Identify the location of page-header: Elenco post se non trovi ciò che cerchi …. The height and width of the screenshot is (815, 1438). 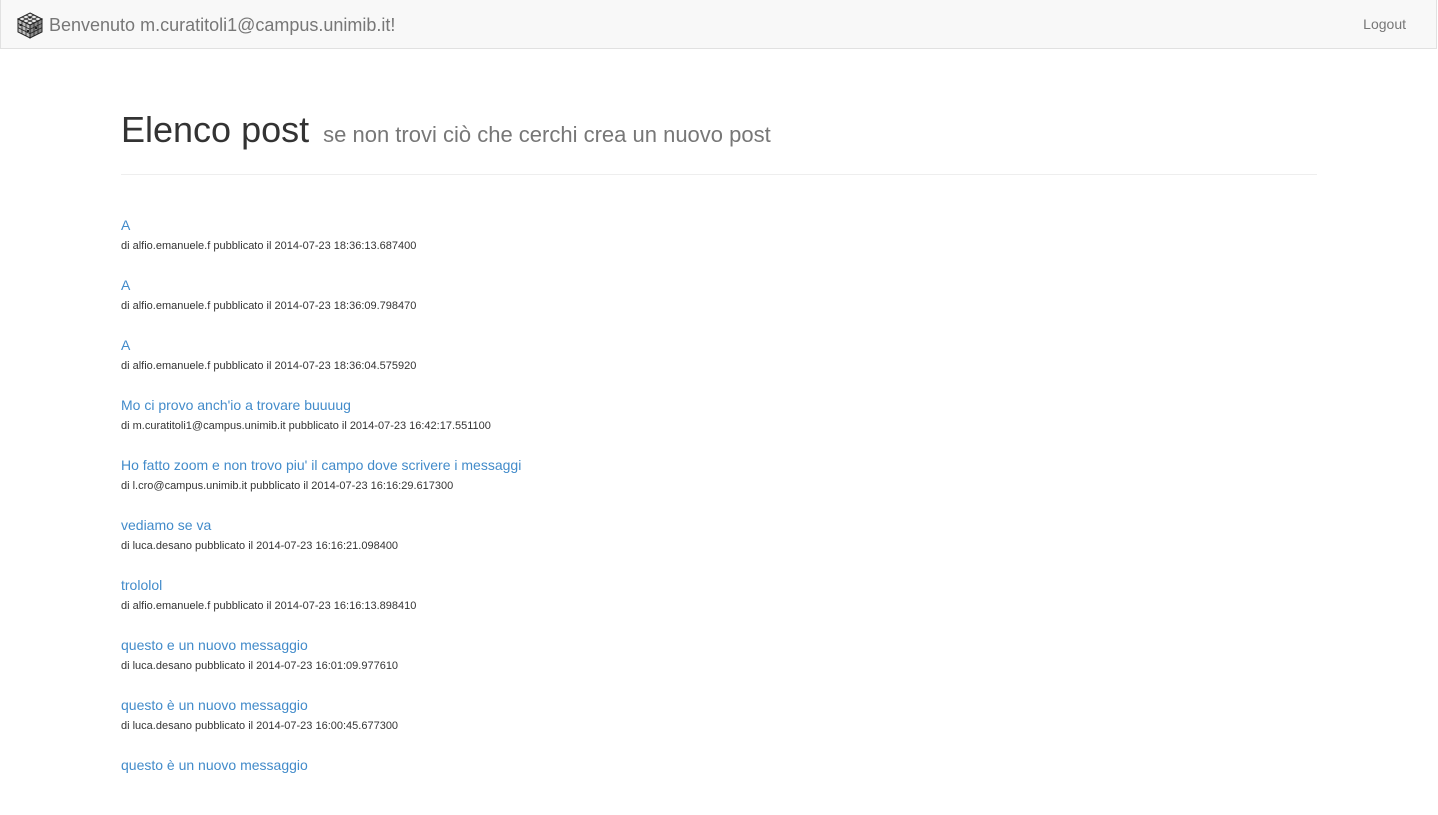
(719, 142).